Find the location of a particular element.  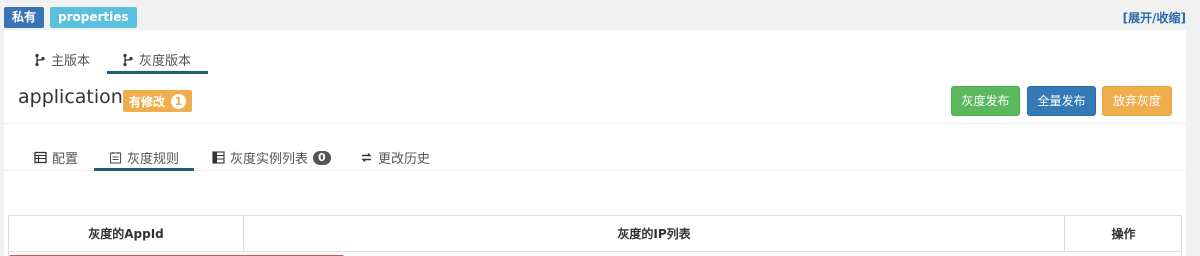

tab-config-label: 配置 is located at coordinates (65, 159).